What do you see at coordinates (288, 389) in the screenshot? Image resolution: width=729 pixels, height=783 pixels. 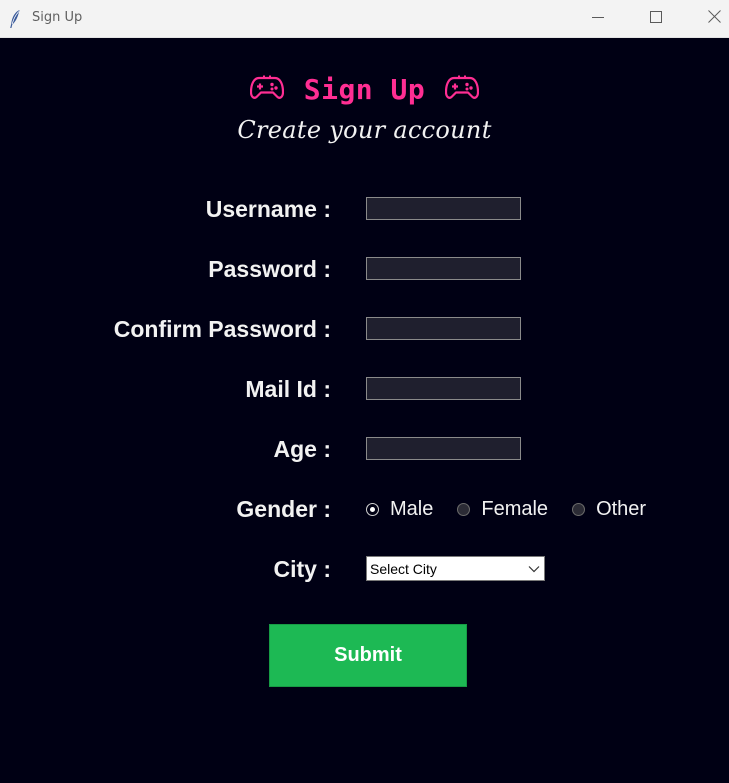 I see `mail-label: Mail Id :` at bounding box center [288, 389].